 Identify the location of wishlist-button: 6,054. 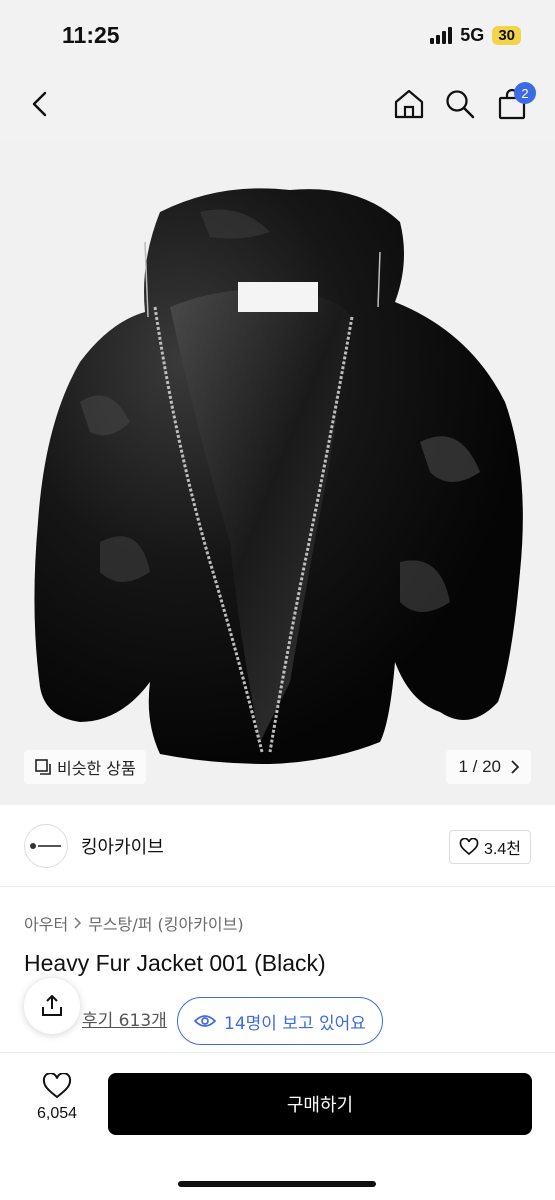
(57, 1103).